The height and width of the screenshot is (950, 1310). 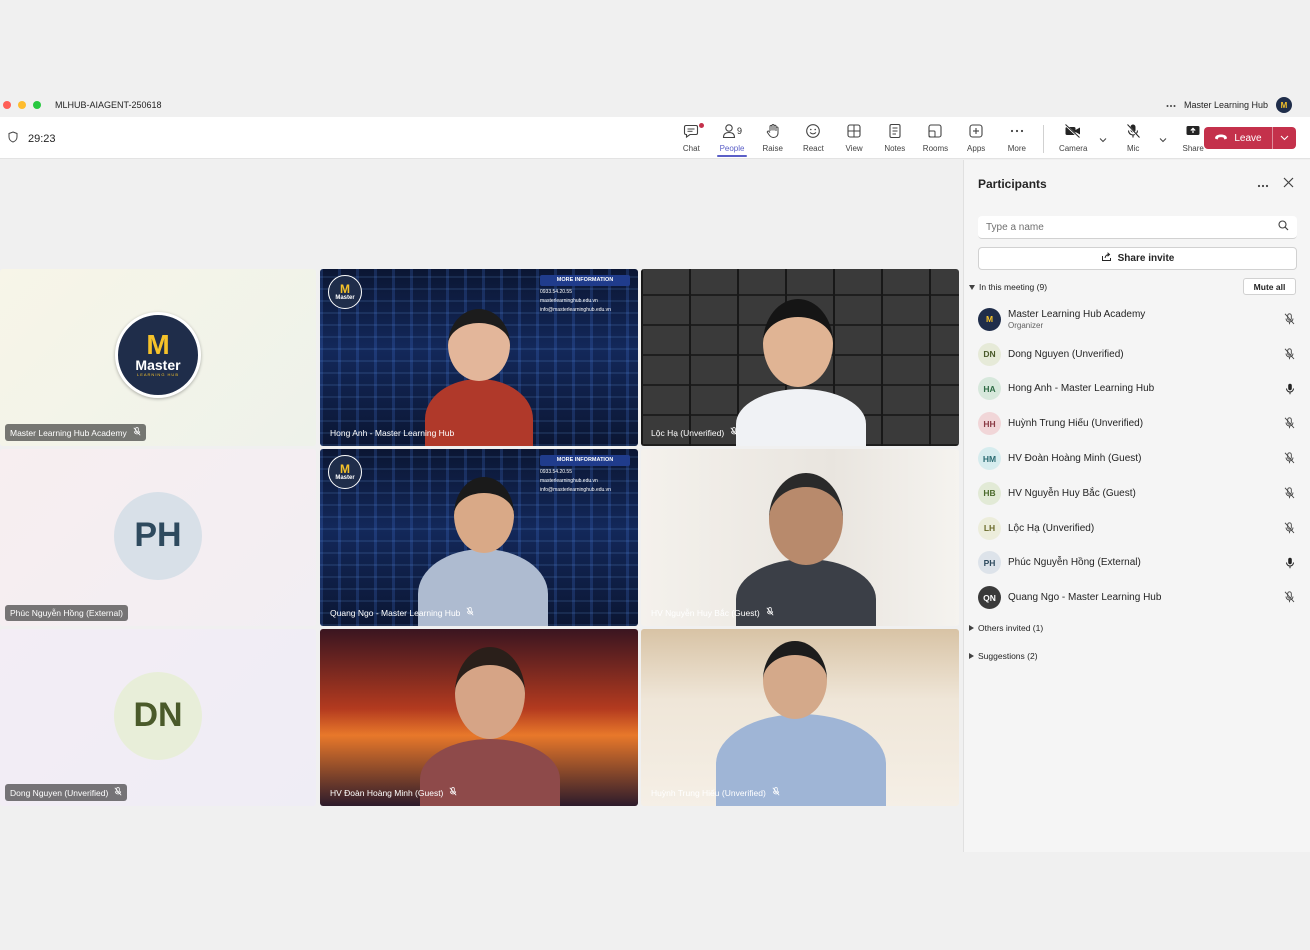 I want to click on participant-name: HV Đoàn Hoàng Minh (Guest), so click(x=1075, y=459).